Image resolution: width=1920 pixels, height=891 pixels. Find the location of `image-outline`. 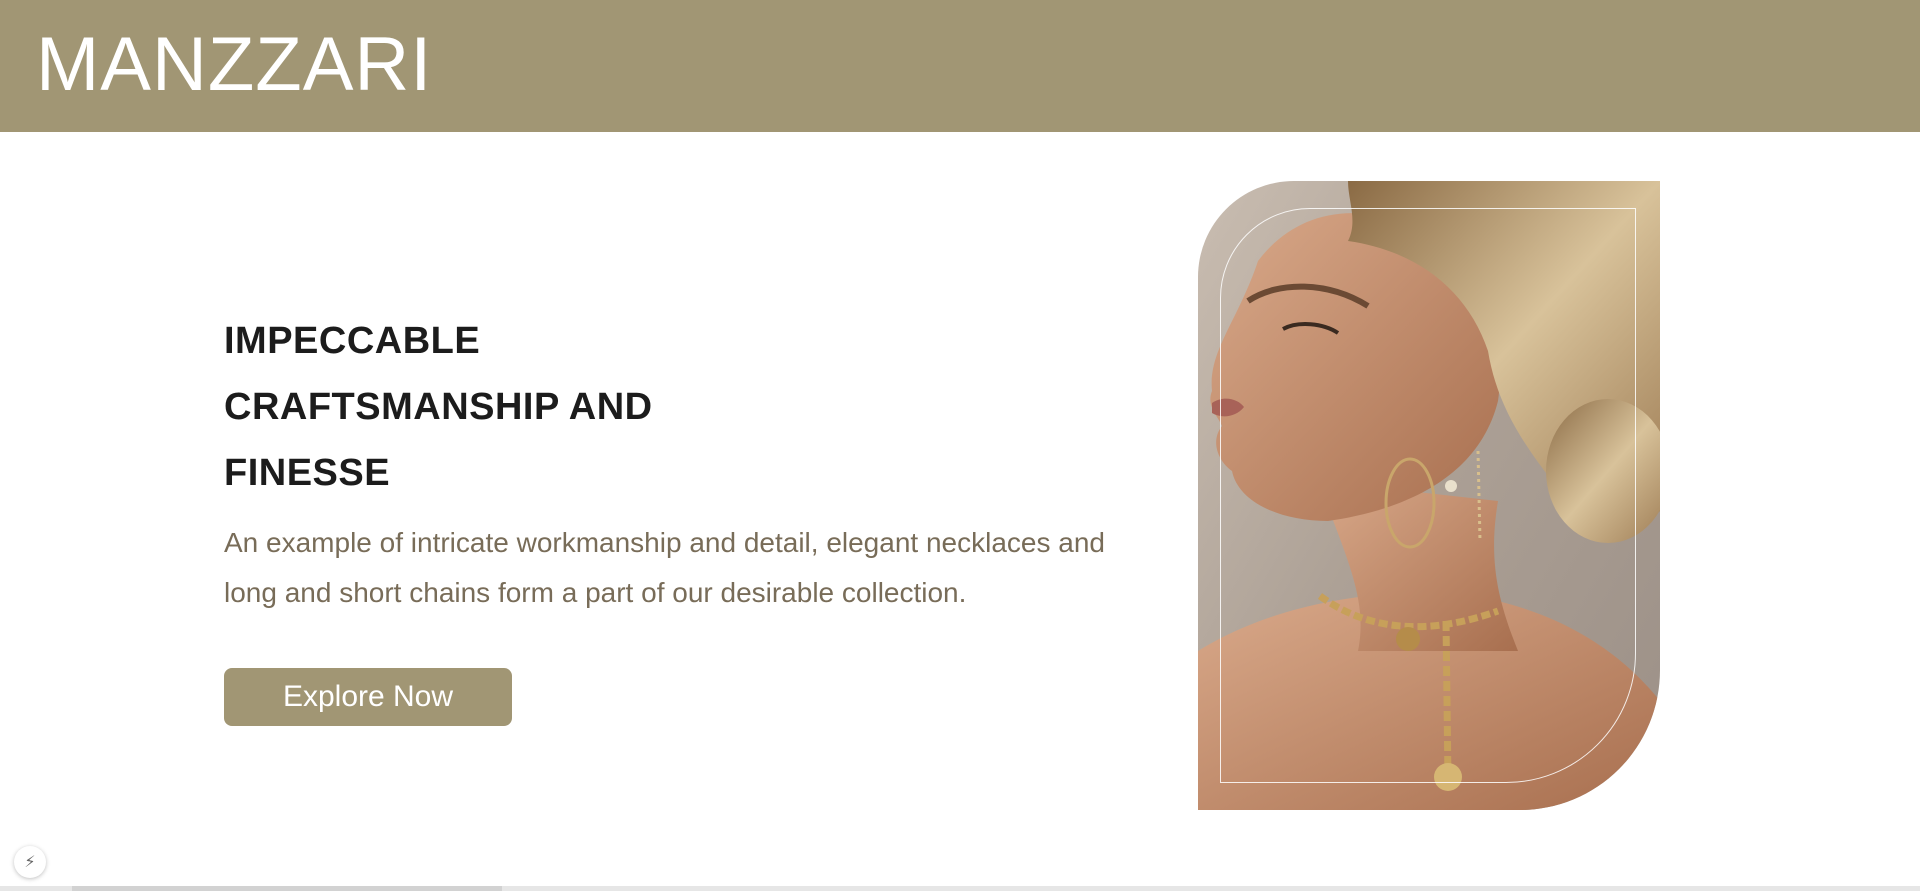

image-outline is located at coordinates (1428, 495).